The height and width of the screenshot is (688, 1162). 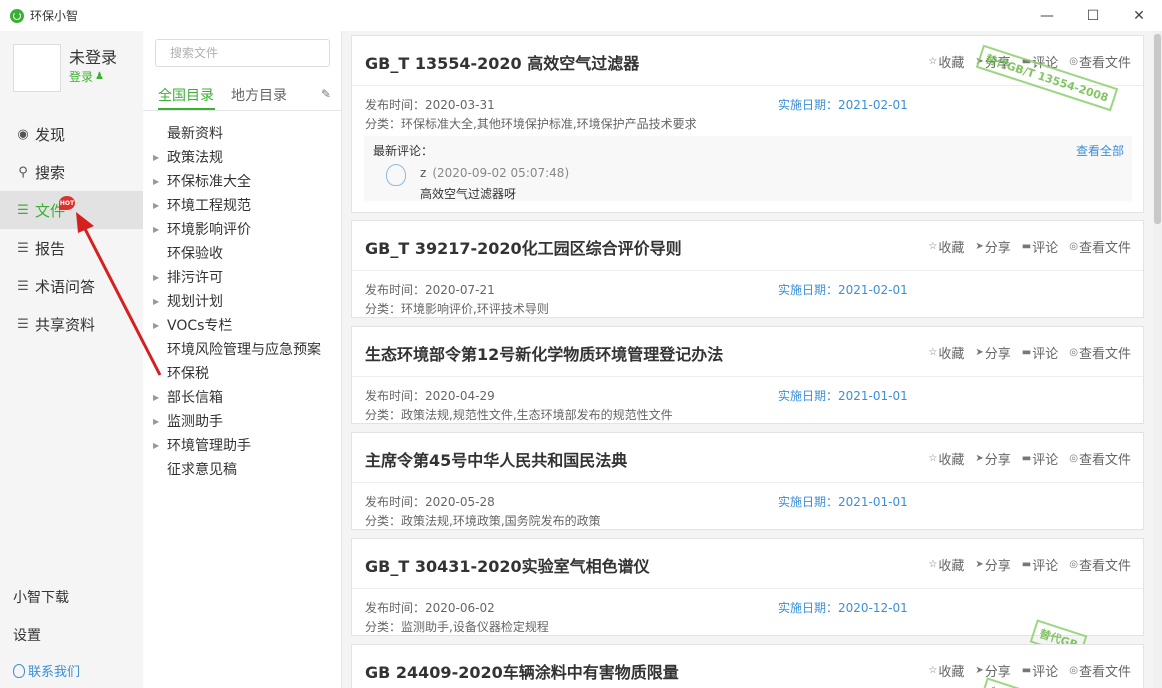 What do you see at coordinates (1047, 15) in the screenshot?
I see `minimize-button: —` at bounding box center [1047, 15].